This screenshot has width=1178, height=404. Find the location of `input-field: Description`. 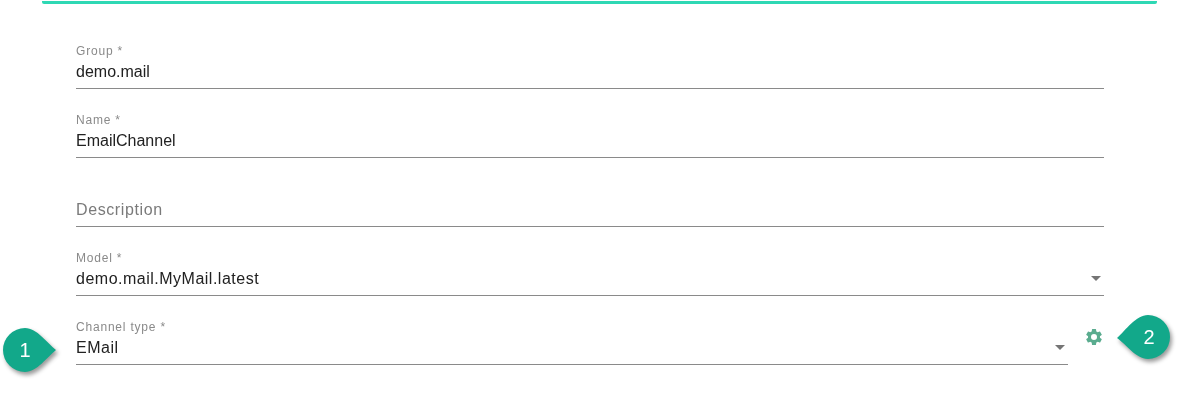

input-field: Description is located at coordinates (590, 212).